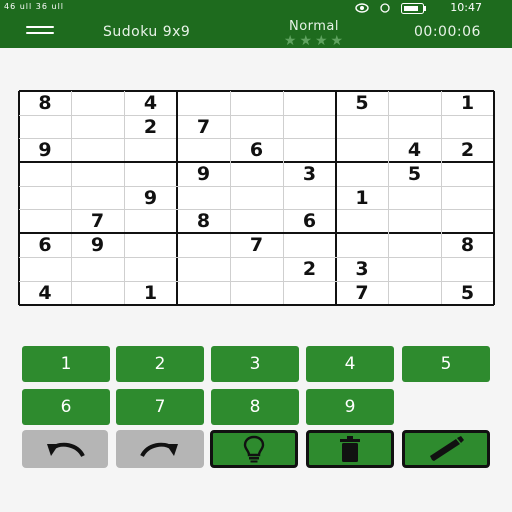 Image resolution: width=512 pixels, height=512 pixels. Describe the element at coordinates (65, 449) in the screenshot. I see `undo-button` at that location.